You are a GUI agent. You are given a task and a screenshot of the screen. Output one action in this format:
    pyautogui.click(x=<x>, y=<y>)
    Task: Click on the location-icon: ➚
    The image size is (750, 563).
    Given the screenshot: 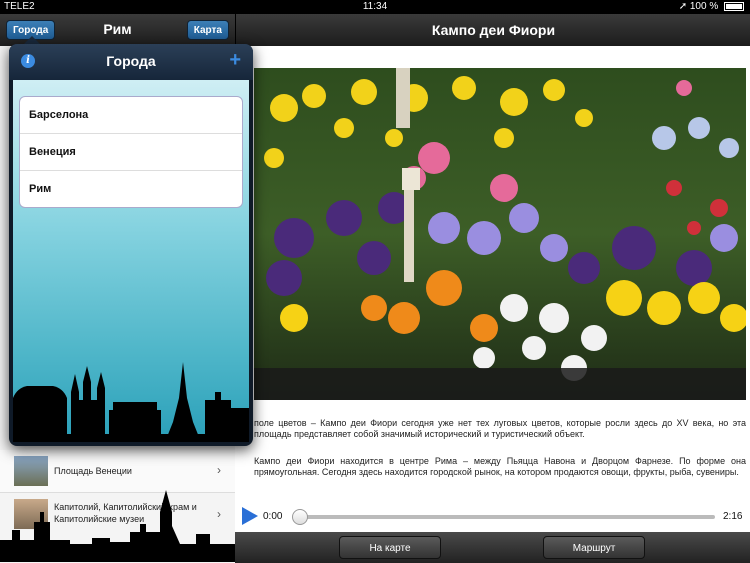 What is the action you would take?
    pyautogui.click(x=683, y=6)
    